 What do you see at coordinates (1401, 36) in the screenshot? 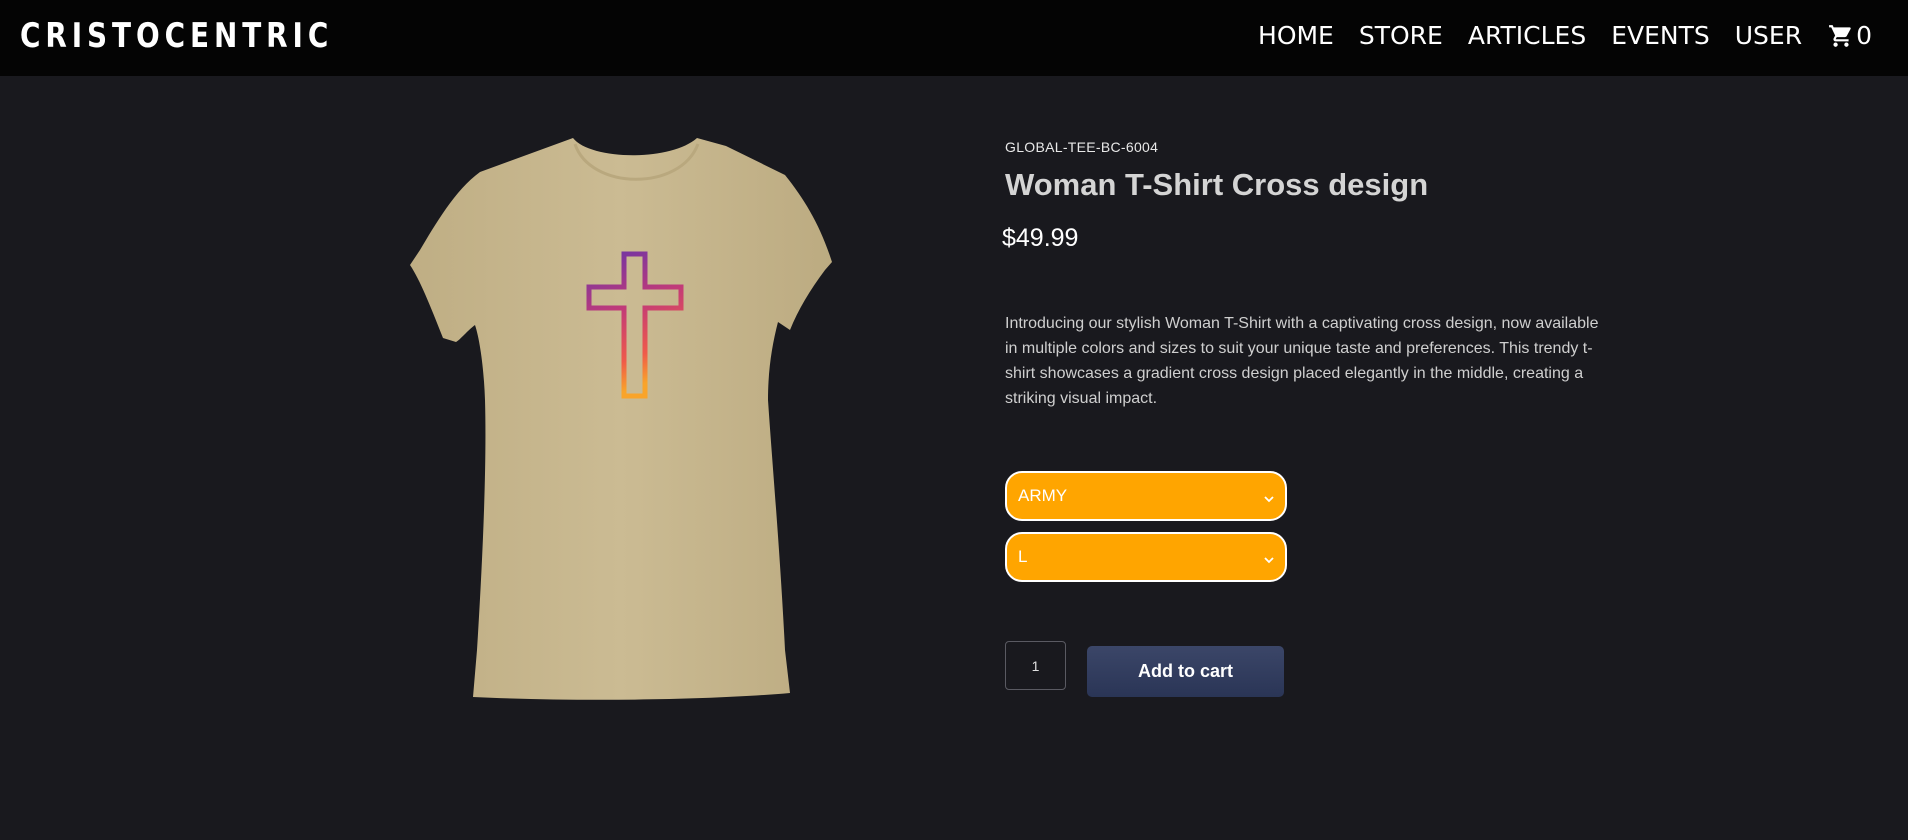
I see `nav-store: STORE` at bounding box center [1401, 36].